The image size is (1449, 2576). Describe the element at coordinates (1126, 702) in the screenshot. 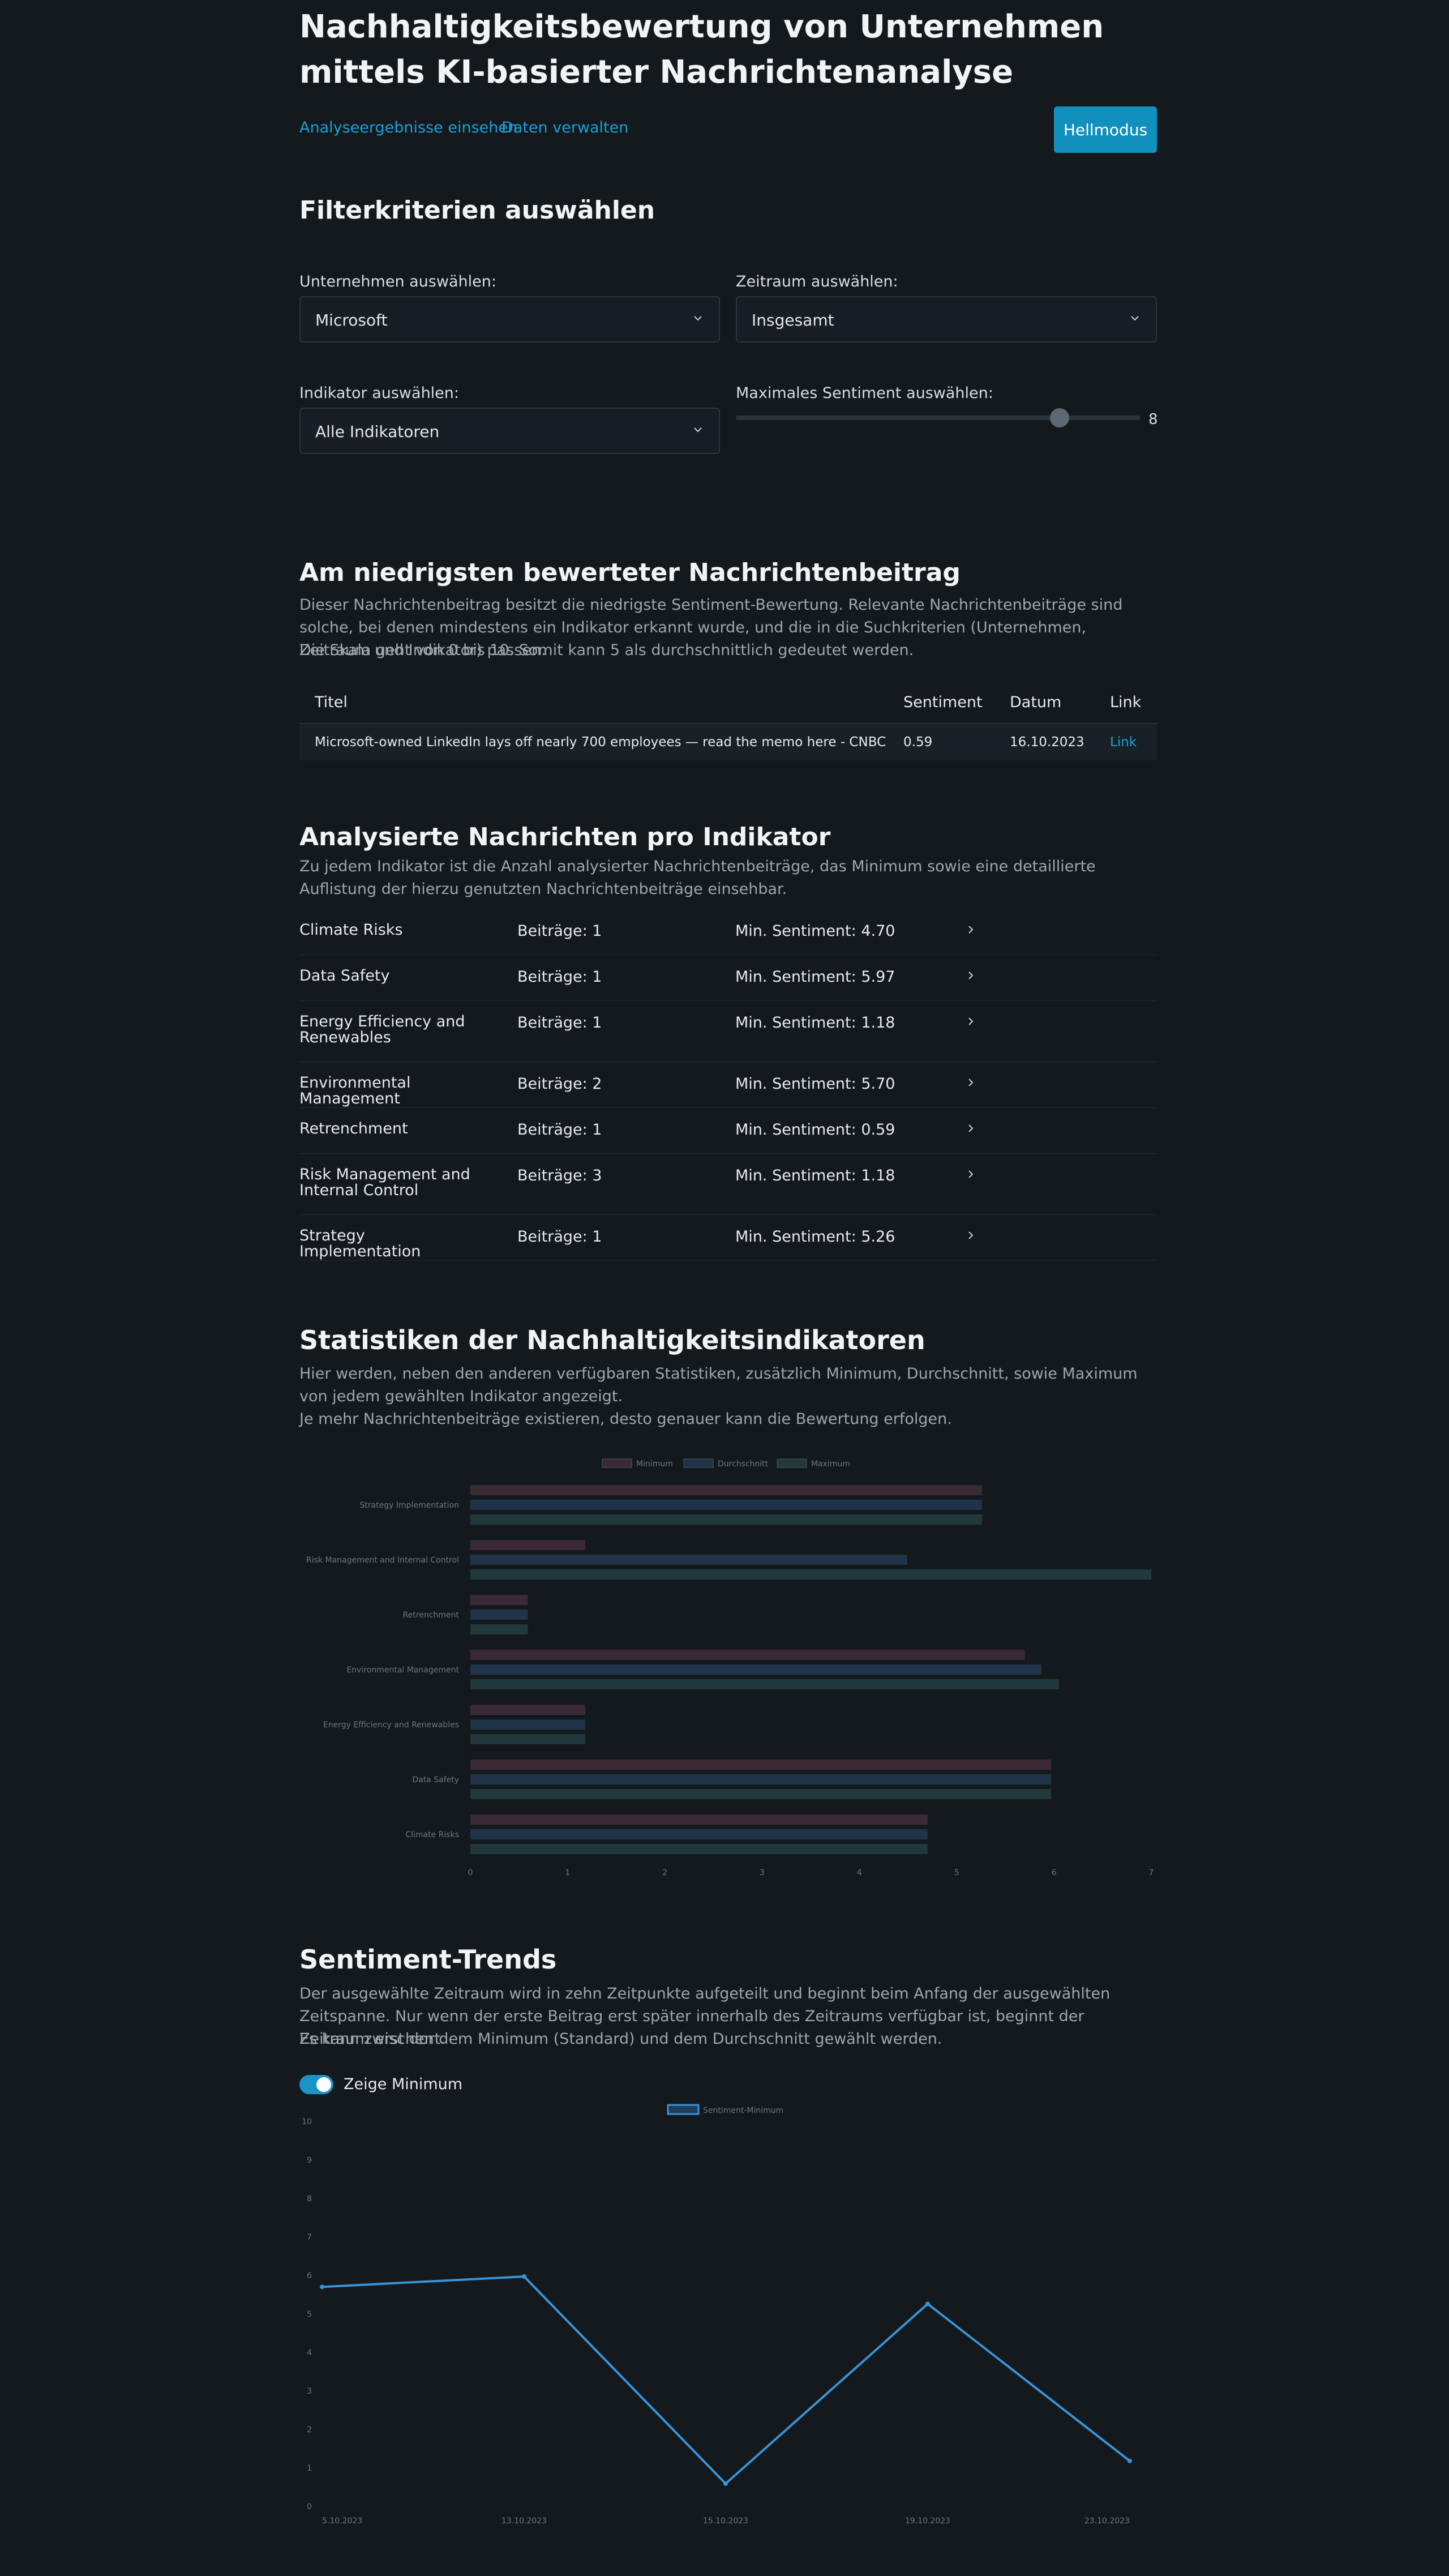

I see `col-link: Link` at that location.